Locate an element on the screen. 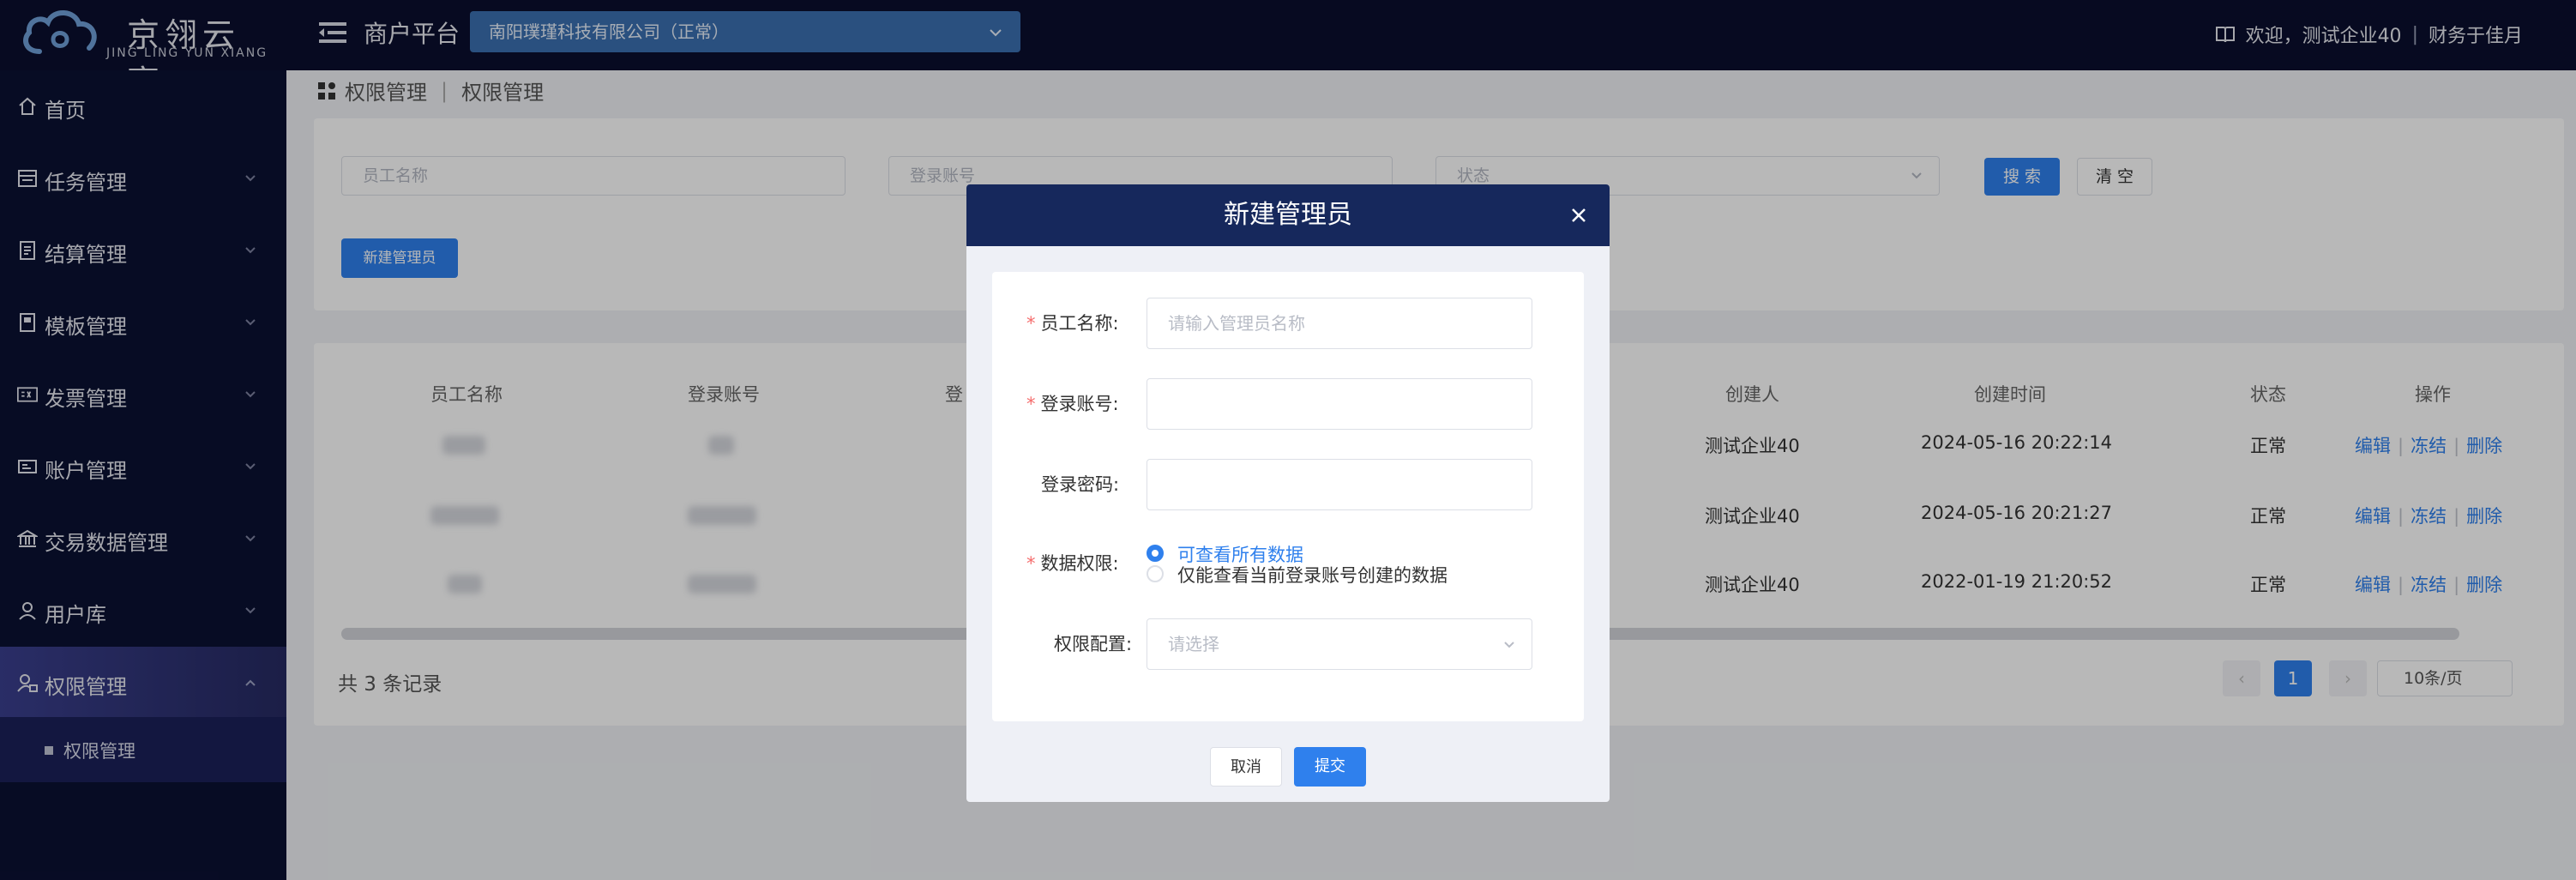 This screenshot has height=880, width=2576. login-password-label: 登录密码: is located at coordinates (1080, 484).